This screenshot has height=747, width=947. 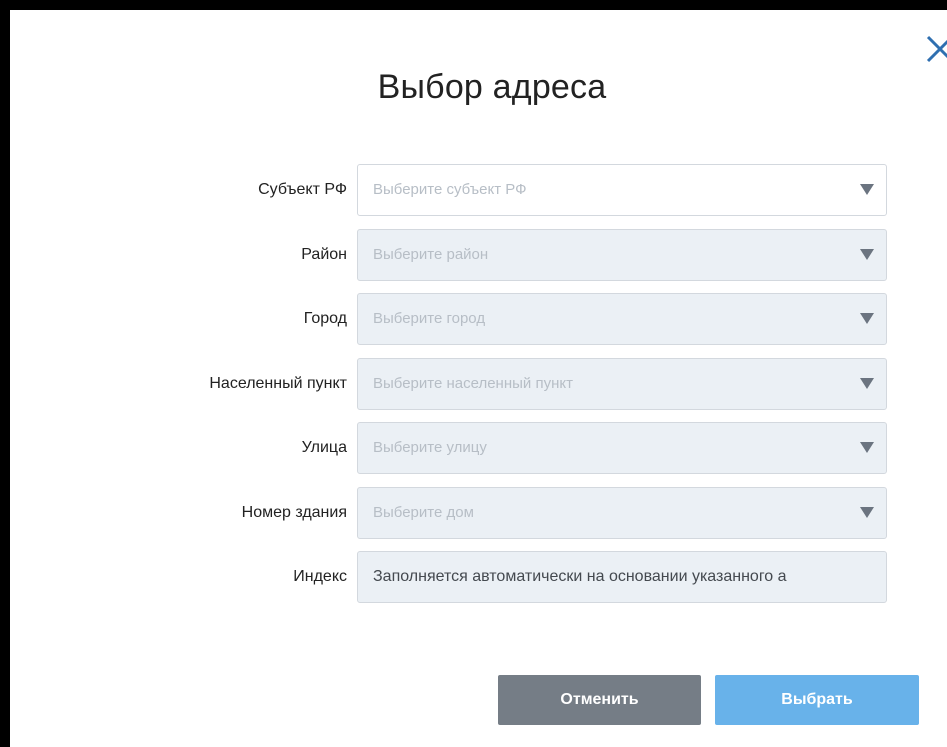 I want to click on district-select: Выберите район, so click(x=622, y=254).